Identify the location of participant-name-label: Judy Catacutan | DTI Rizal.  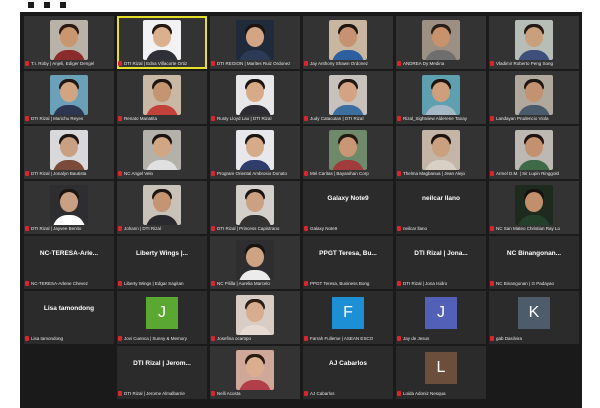
(348, 119).